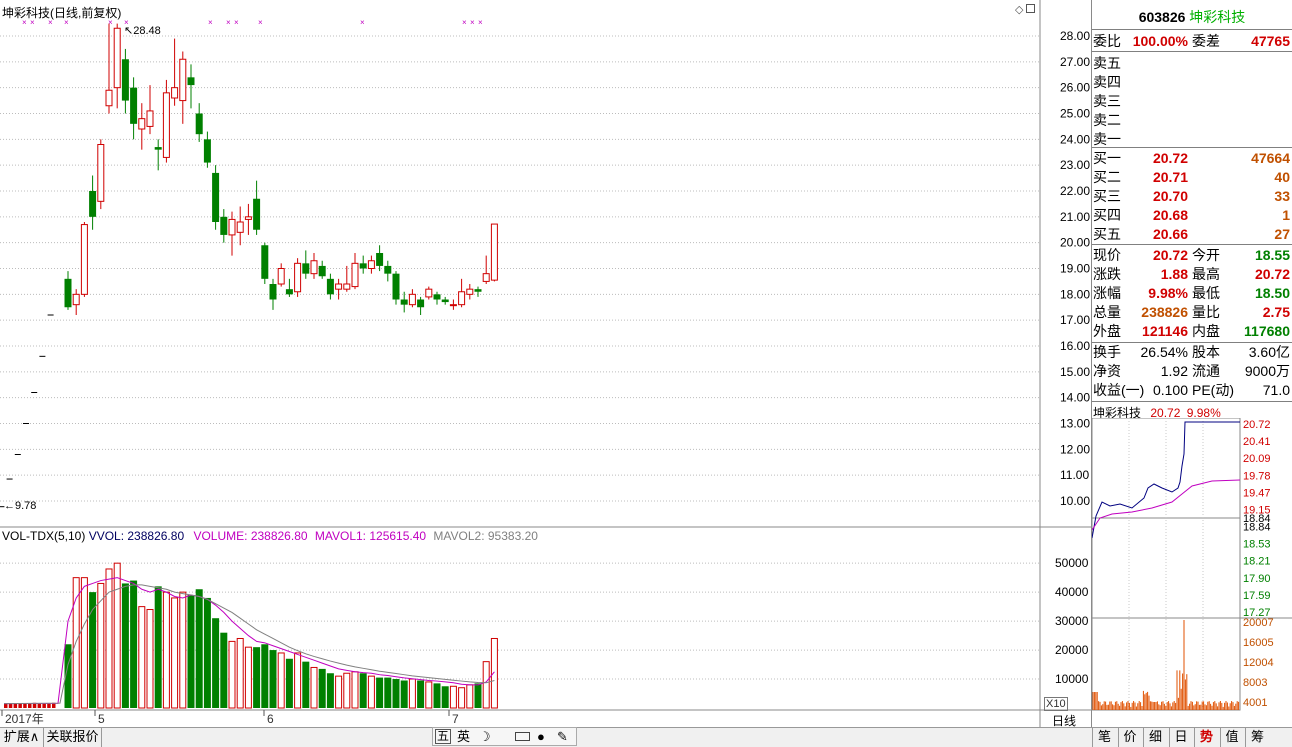 The image size is (1292, 747). Describe the element at coordinates (1019, 9) in the screenshot. I see `settings-diamond-icon: ◇` at that location.